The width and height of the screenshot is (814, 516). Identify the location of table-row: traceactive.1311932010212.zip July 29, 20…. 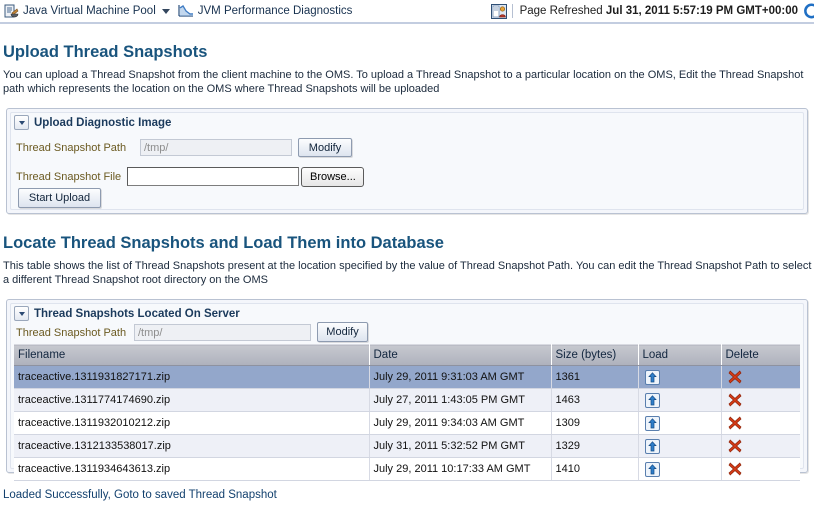
(407, 423).